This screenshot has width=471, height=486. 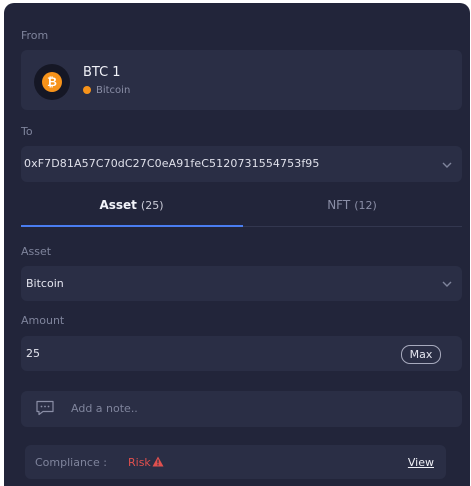 I want to click on view-link: View, so click(x=421, y=462).